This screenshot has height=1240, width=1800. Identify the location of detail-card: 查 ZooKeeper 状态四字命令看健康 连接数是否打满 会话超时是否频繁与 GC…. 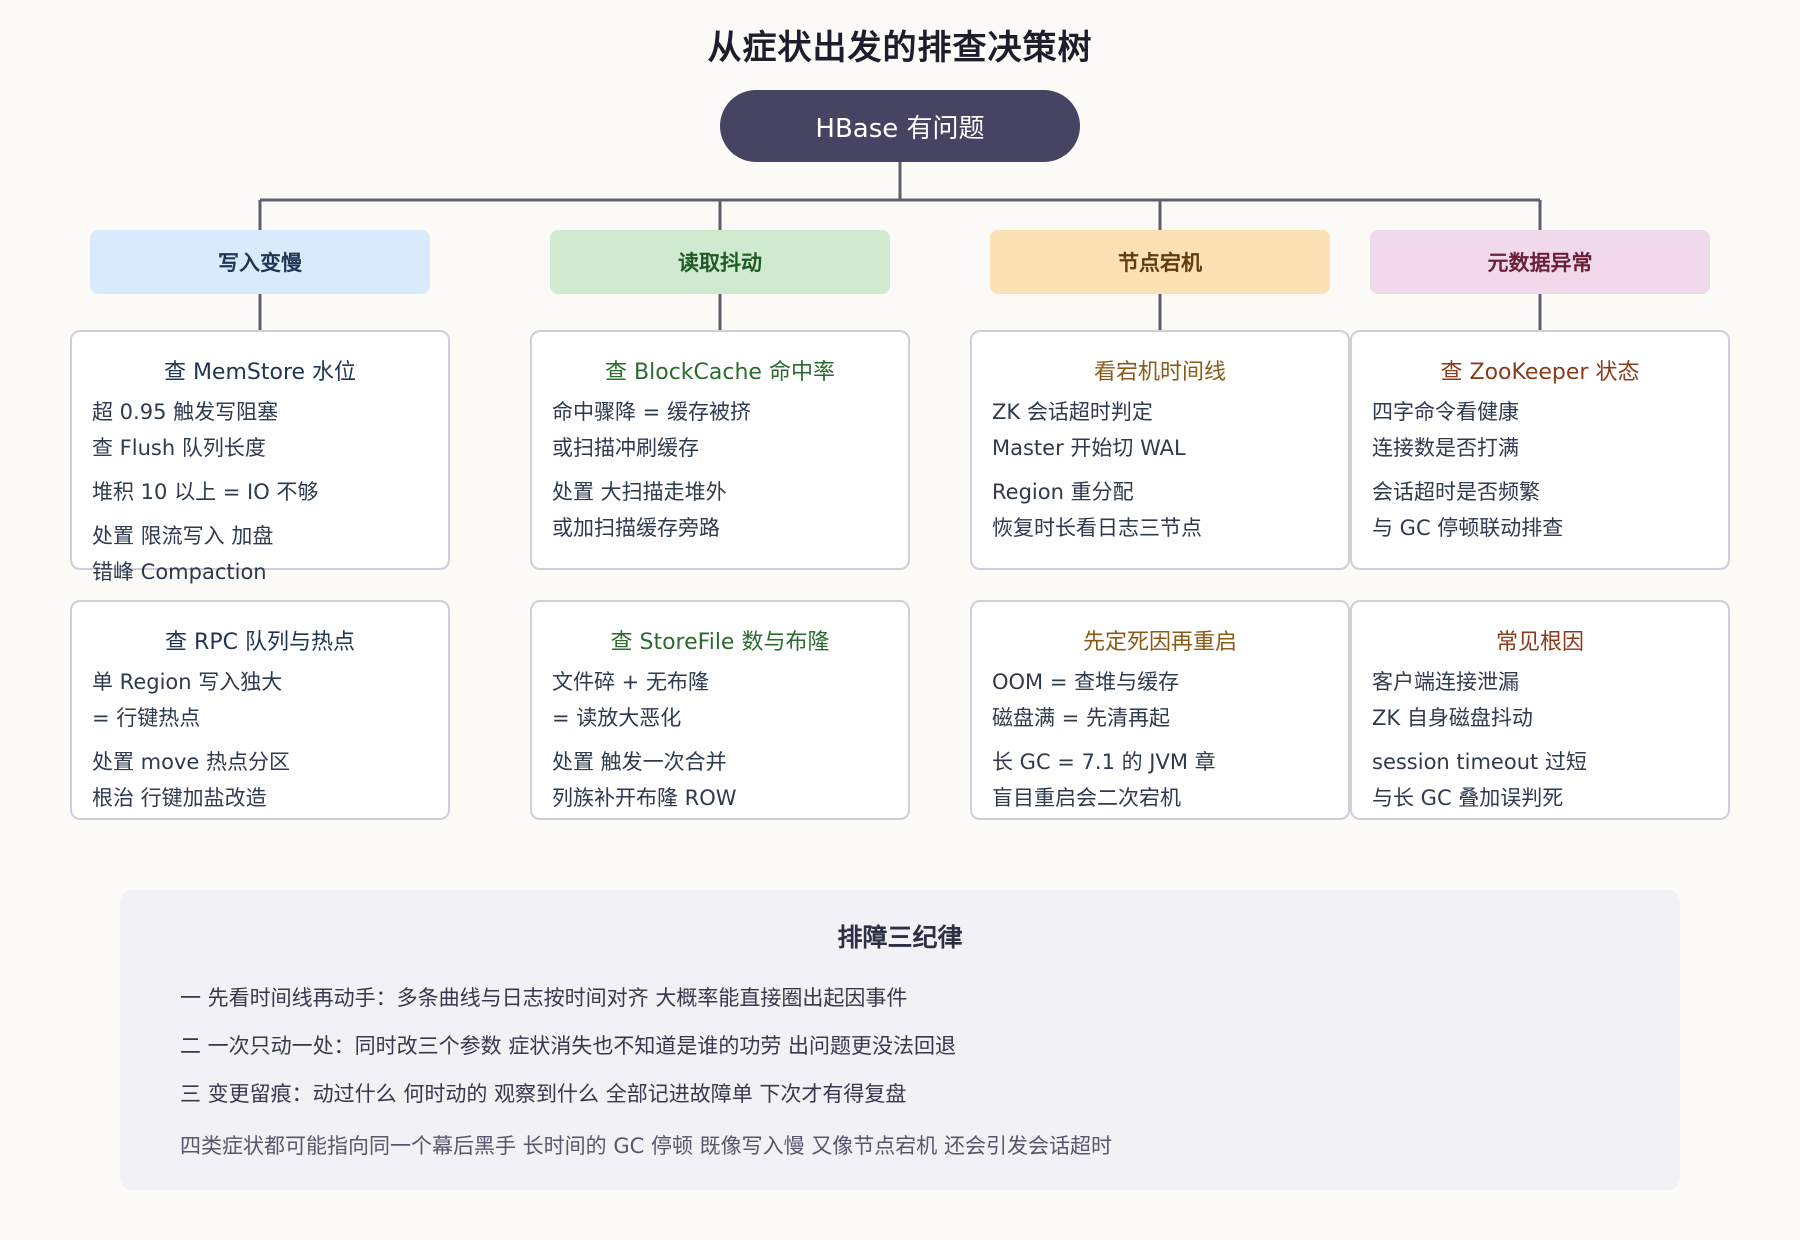
(1540, 450).